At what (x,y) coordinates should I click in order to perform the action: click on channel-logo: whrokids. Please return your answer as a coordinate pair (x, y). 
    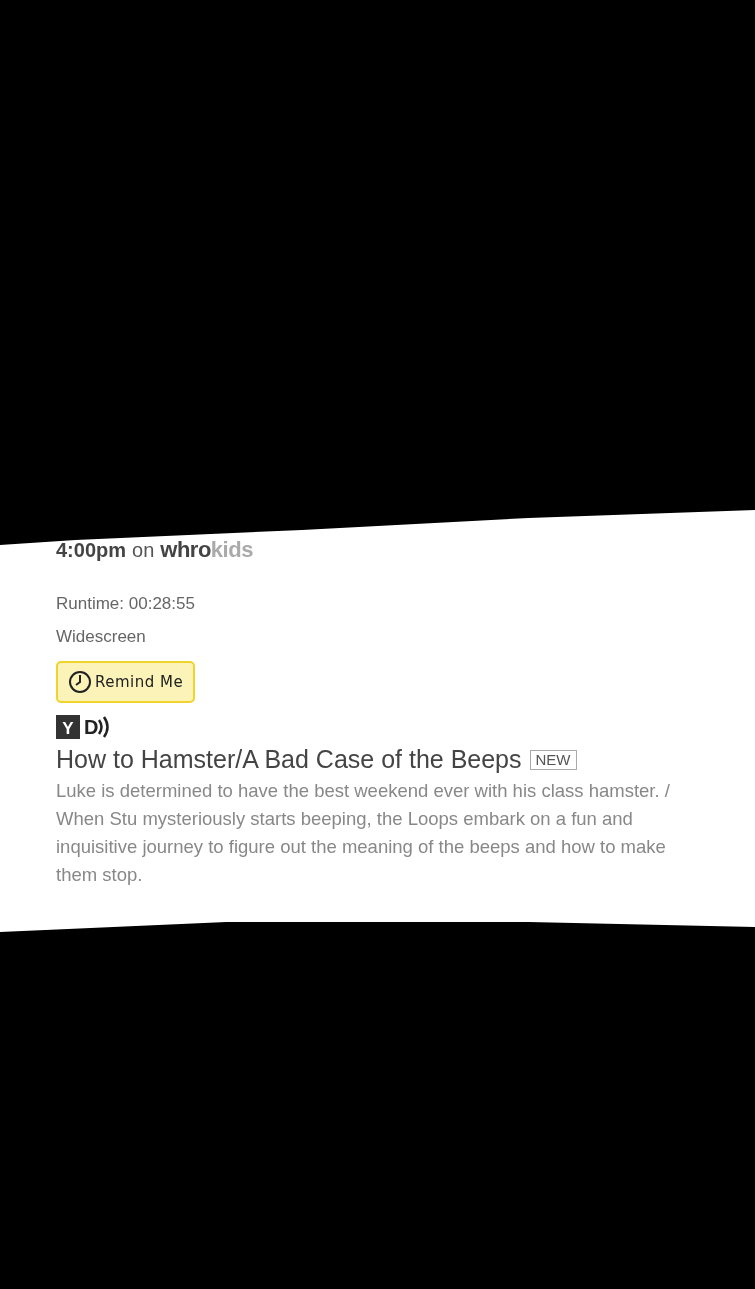
    Looking at the image, I should click on (206, 550).